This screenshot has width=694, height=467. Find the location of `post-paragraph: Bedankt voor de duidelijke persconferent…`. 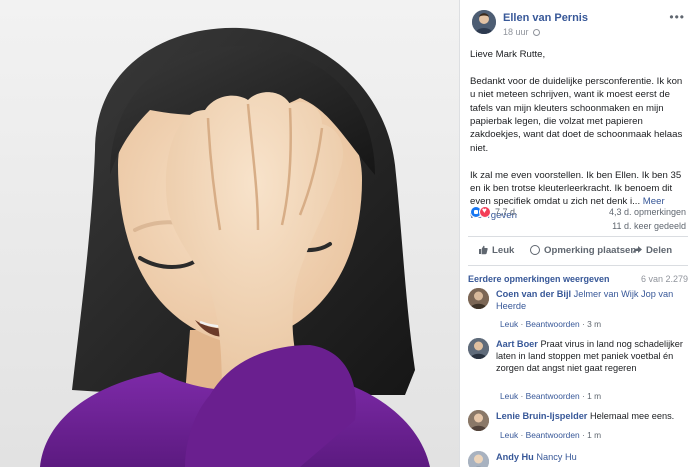

post-paragraph: Bedankt voor de duidelijke persconferent… is located at coordinates (576, 114).